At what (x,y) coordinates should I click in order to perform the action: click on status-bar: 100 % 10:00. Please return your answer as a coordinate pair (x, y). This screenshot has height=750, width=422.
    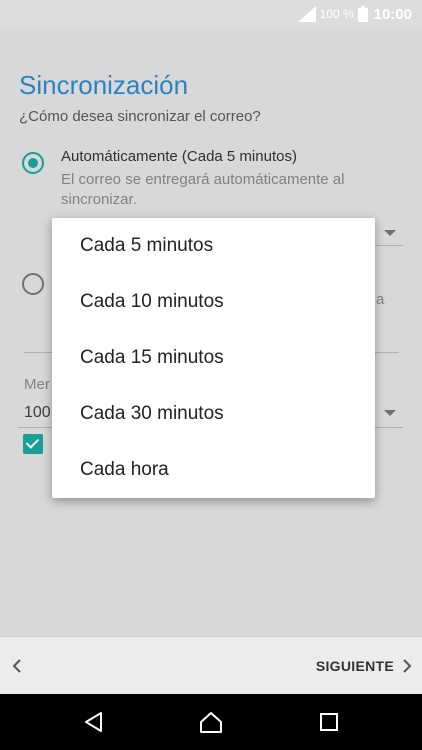
    Looking at the image, I should click on (211, 14).